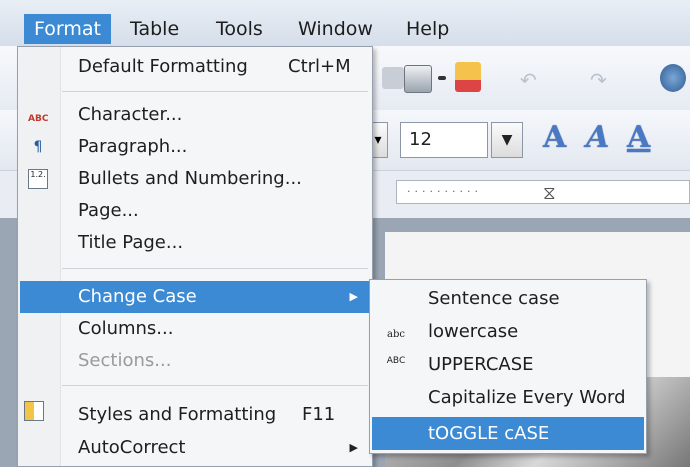 The width and height of the screenshot is (690, 467). I want to click on menu-item-label: Change Case, so click(137, 296).